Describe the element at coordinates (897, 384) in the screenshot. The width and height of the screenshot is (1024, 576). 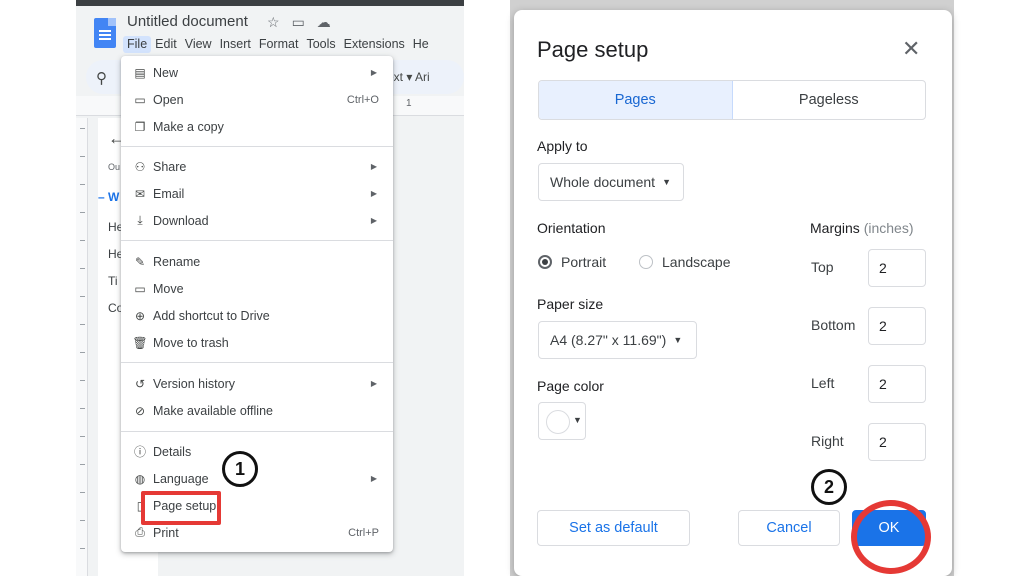
I see `margin-left-input: 2` at that location.